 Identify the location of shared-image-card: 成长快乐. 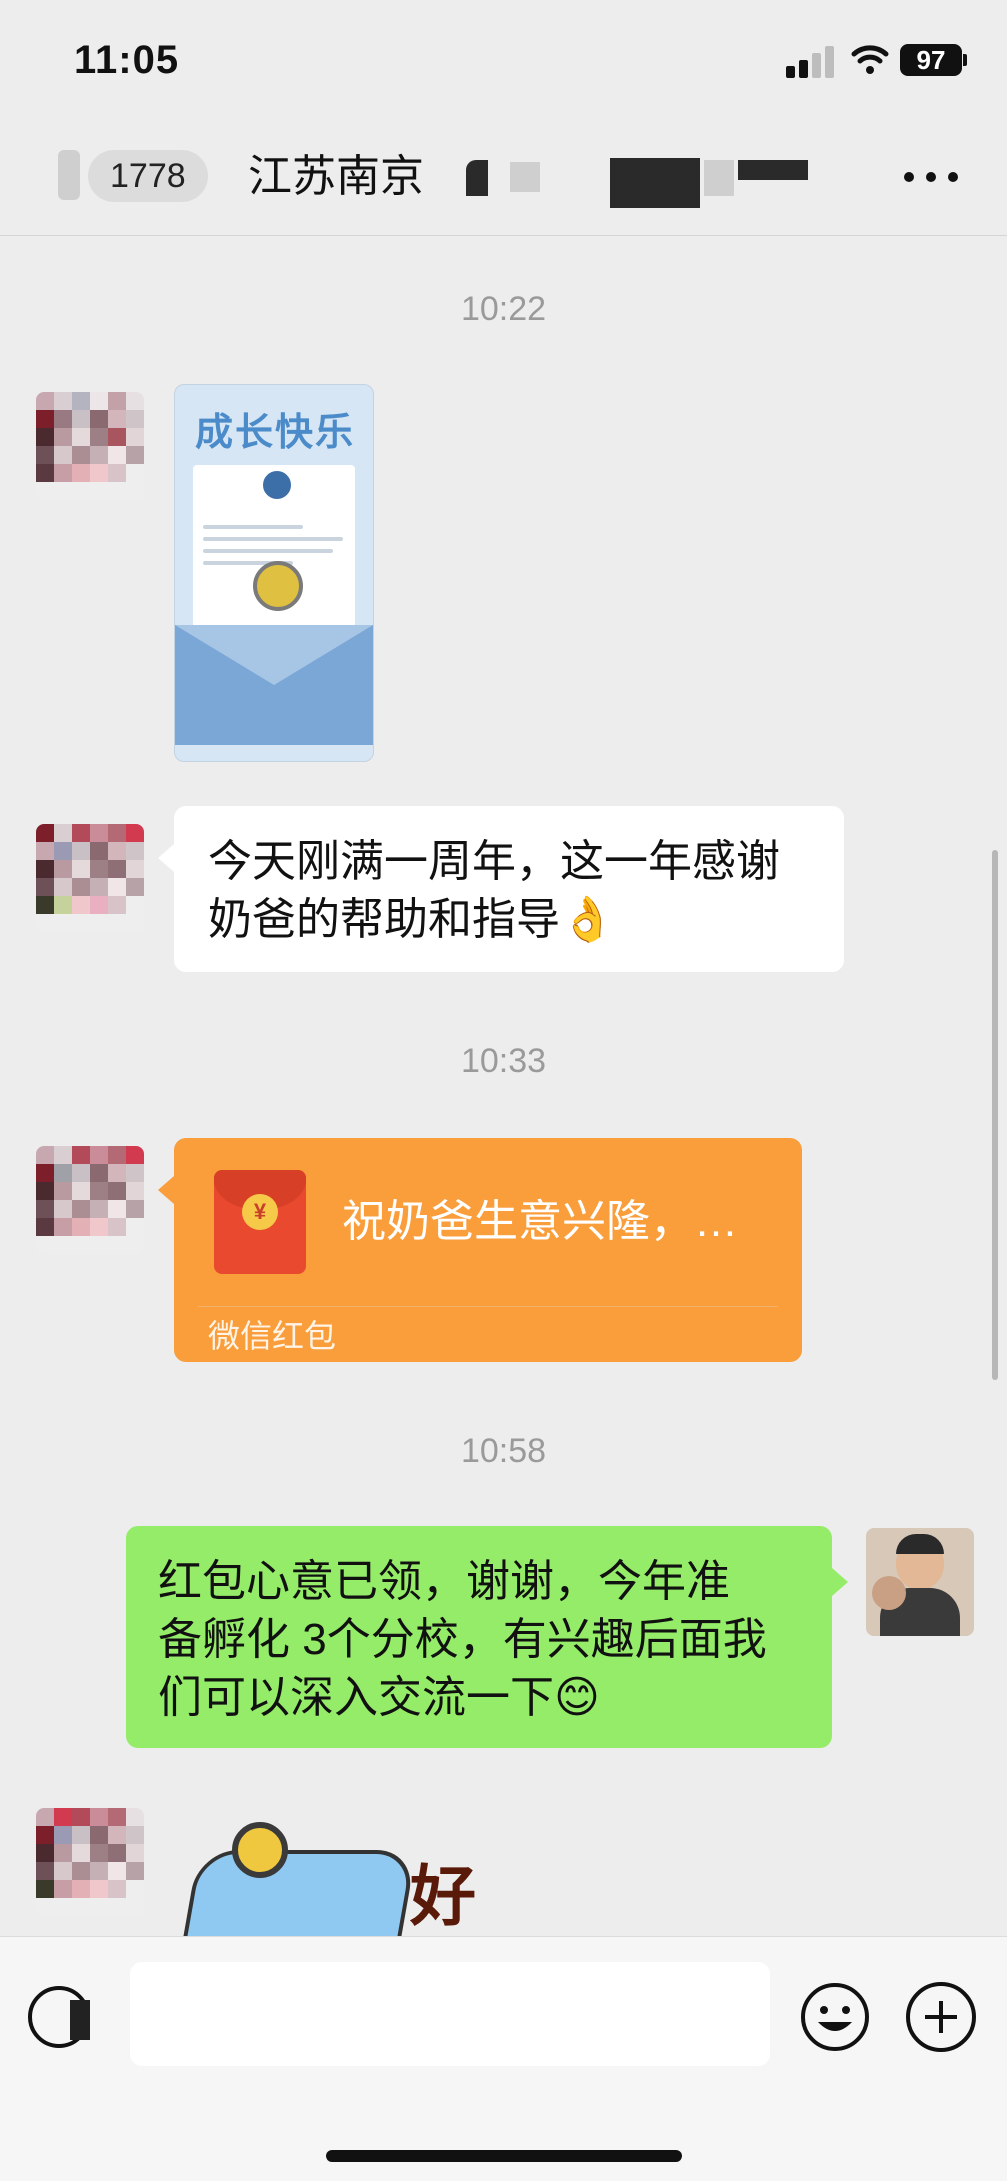
(274, 573).